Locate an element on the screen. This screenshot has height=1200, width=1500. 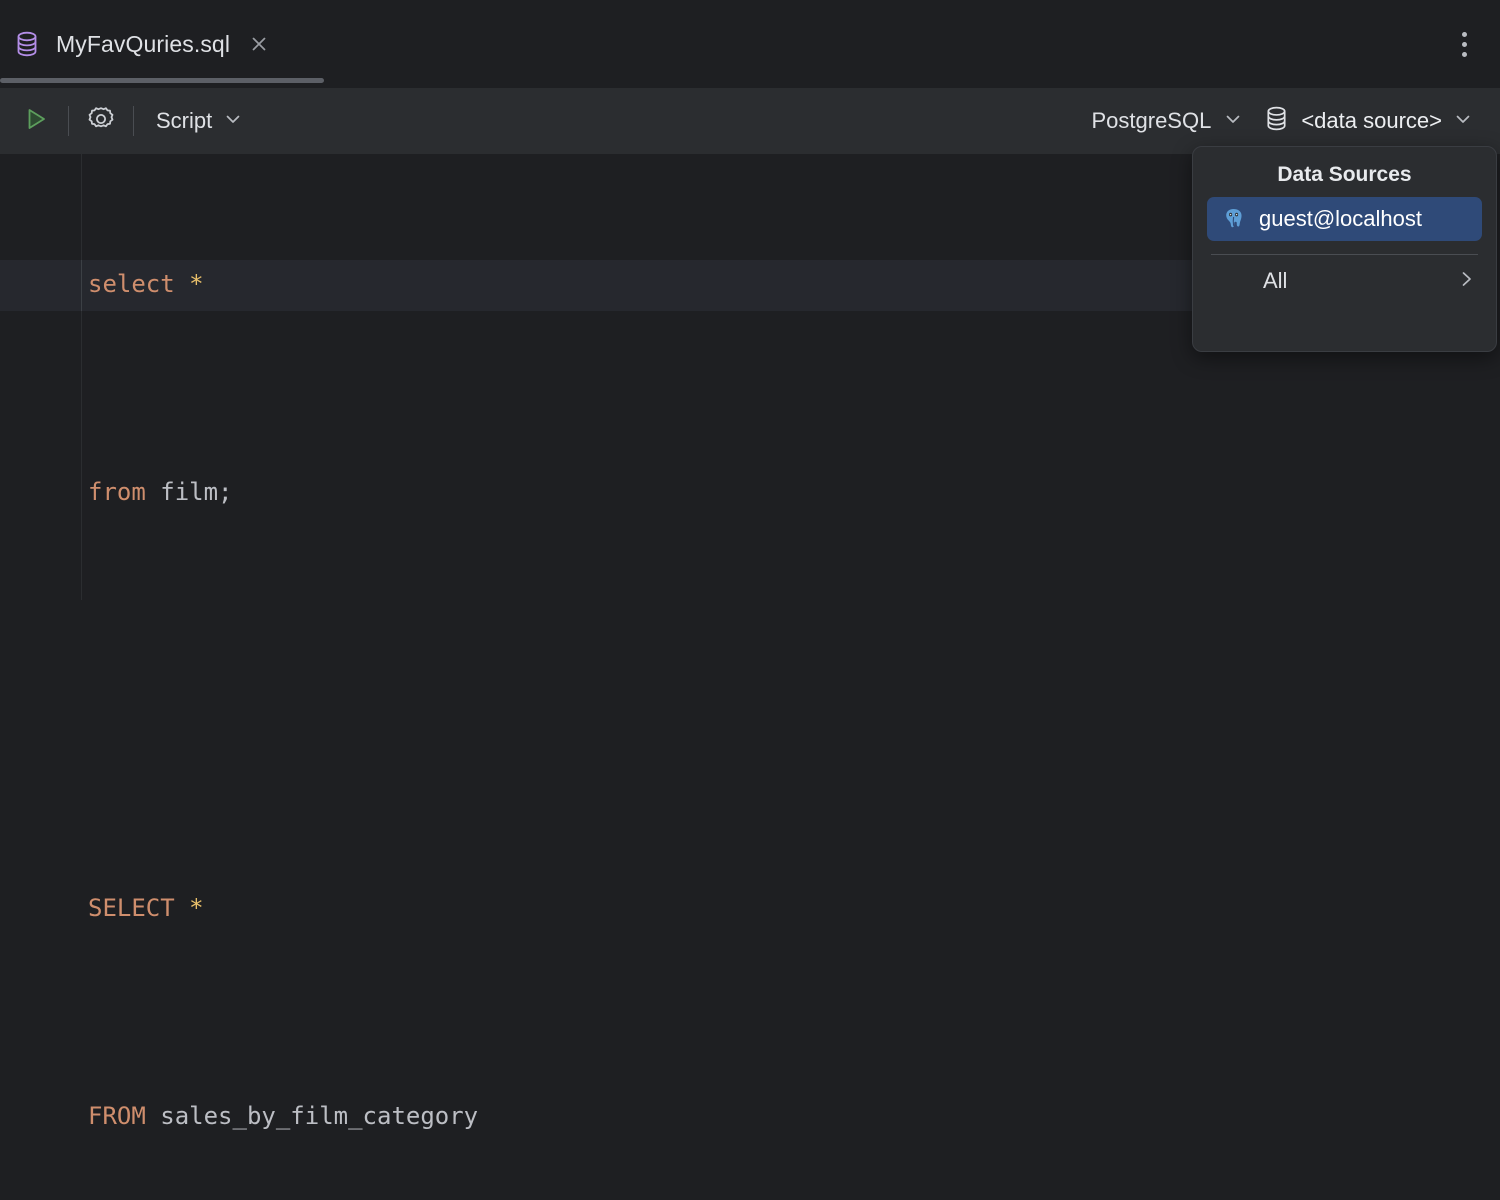
tab-title: MyFavQuries.sql is located at coordinates (143, 43).